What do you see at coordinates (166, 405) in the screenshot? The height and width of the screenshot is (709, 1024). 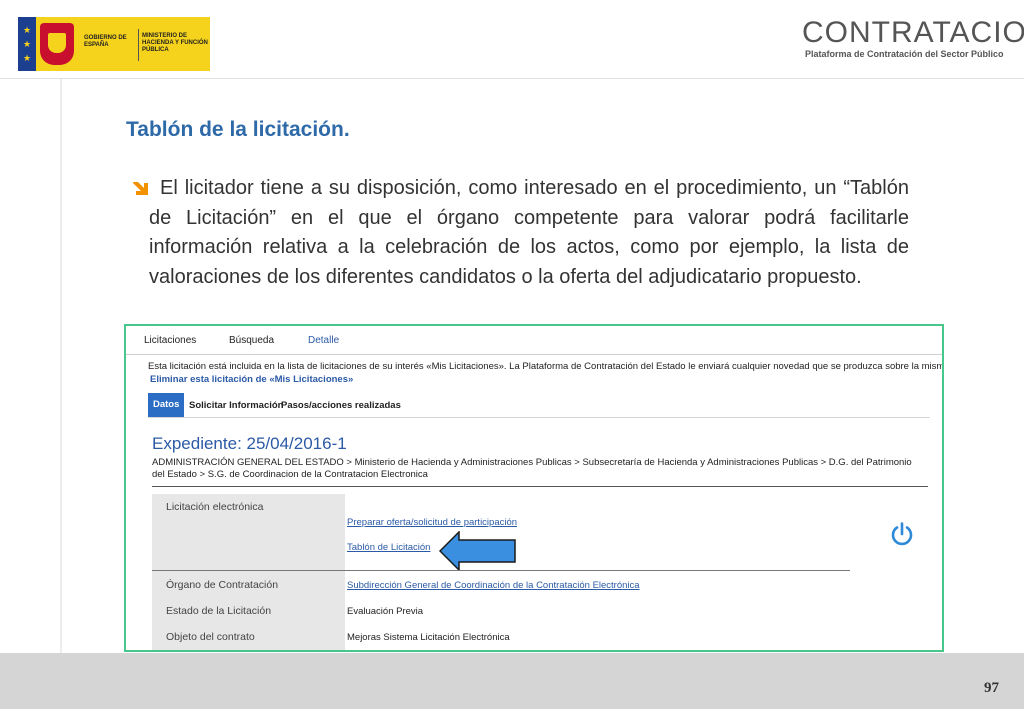 I see `tab-datos: Datos` at bounding box center [166, 405].